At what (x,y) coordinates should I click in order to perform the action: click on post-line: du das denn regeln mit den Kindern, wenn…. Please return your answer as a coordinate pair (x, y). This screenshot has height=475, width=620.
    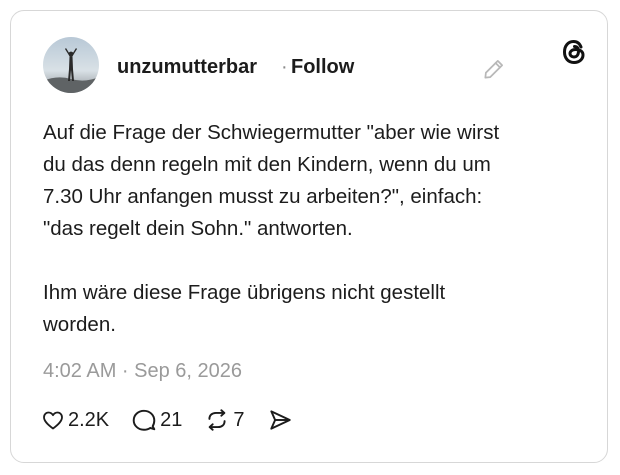
    Looking at the image, I should click on (267, 164).